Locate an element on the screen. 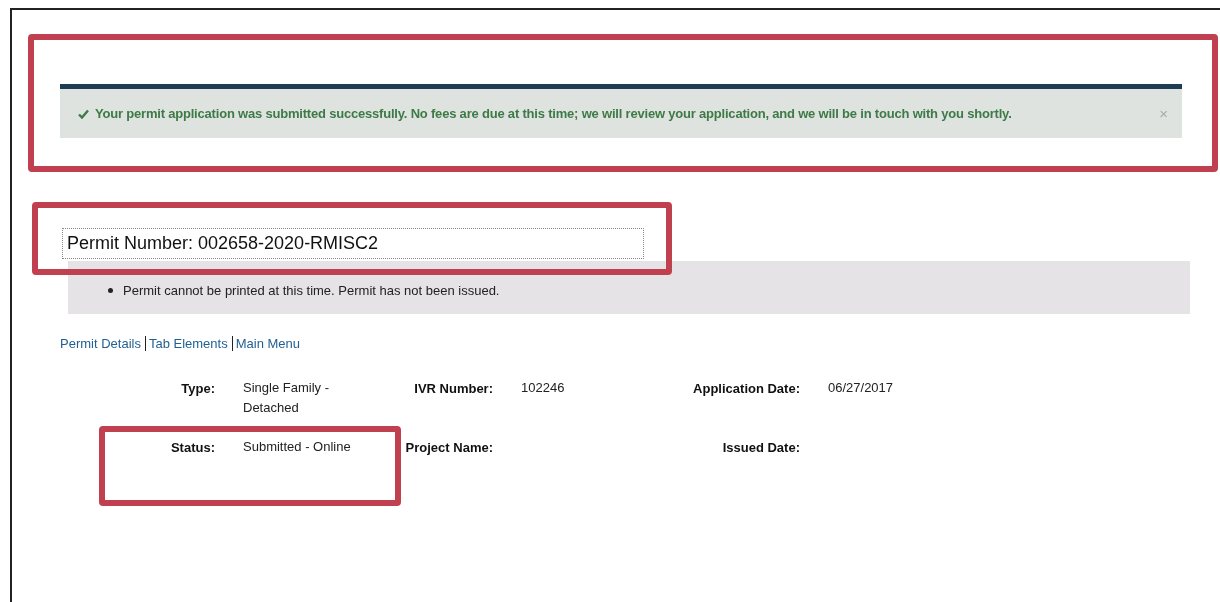 This screenshot has height=602, width=1220. check-icon is located at coordinates (83, 113).